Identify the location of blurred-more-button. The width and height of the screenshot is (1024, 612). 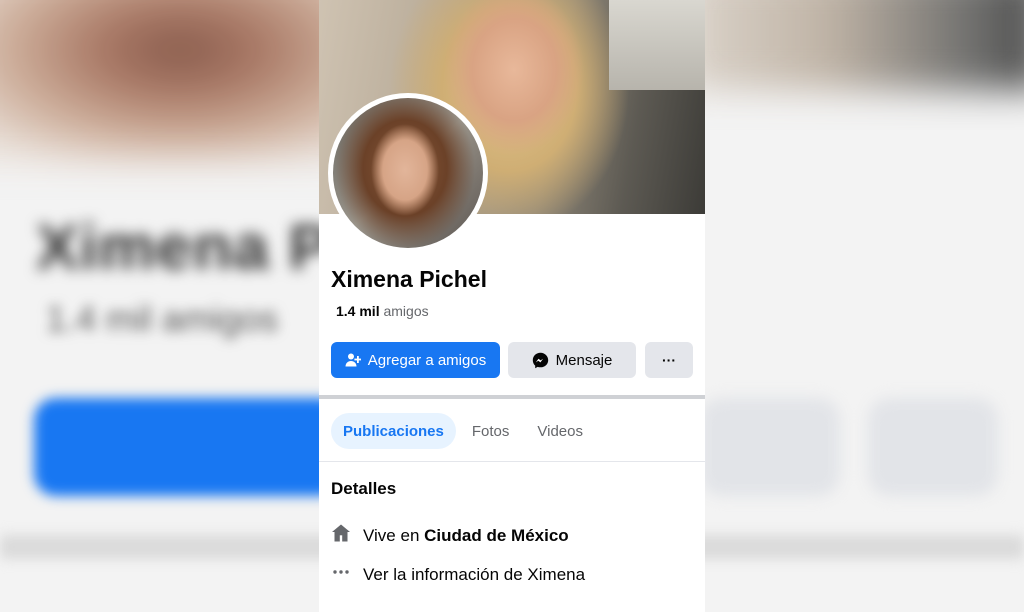
(933, 447).